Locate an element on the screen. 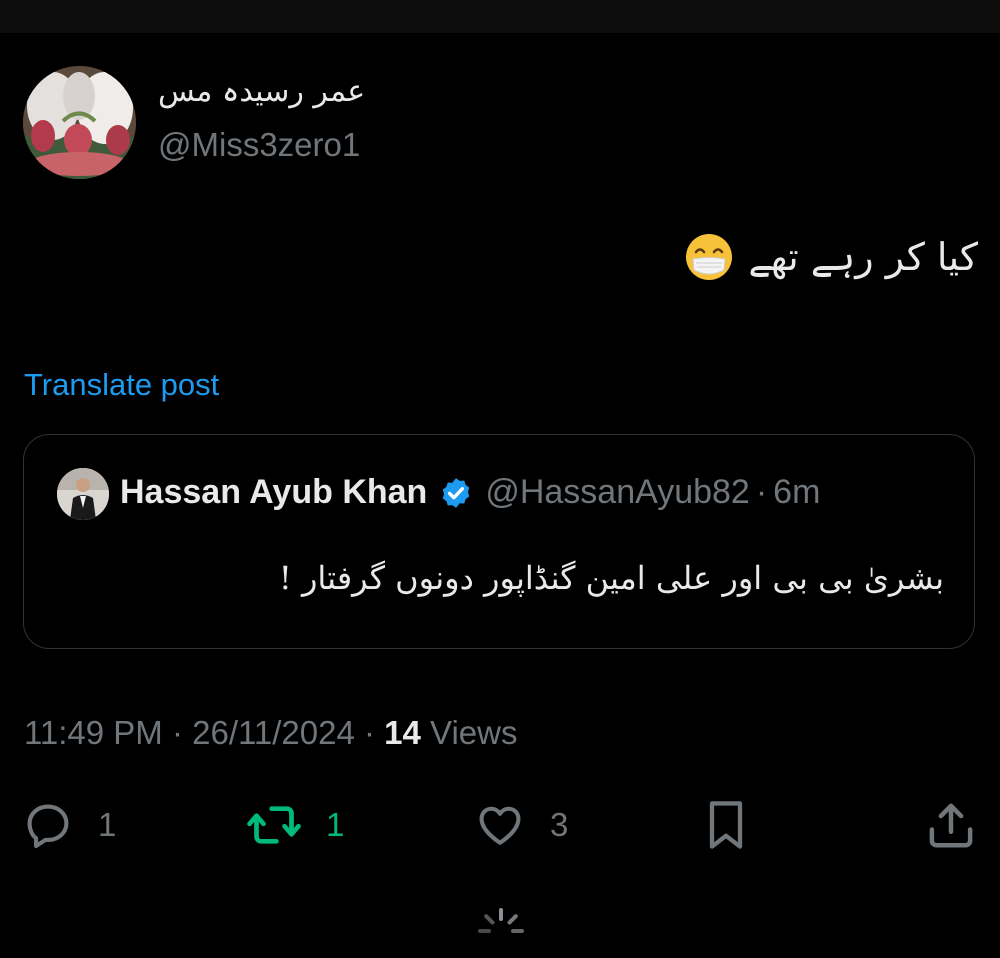 Image resolution: width=1000 pixels, height=958 pixels. author-handle: @Miss3zero1 is located at coordinates (259, 145).